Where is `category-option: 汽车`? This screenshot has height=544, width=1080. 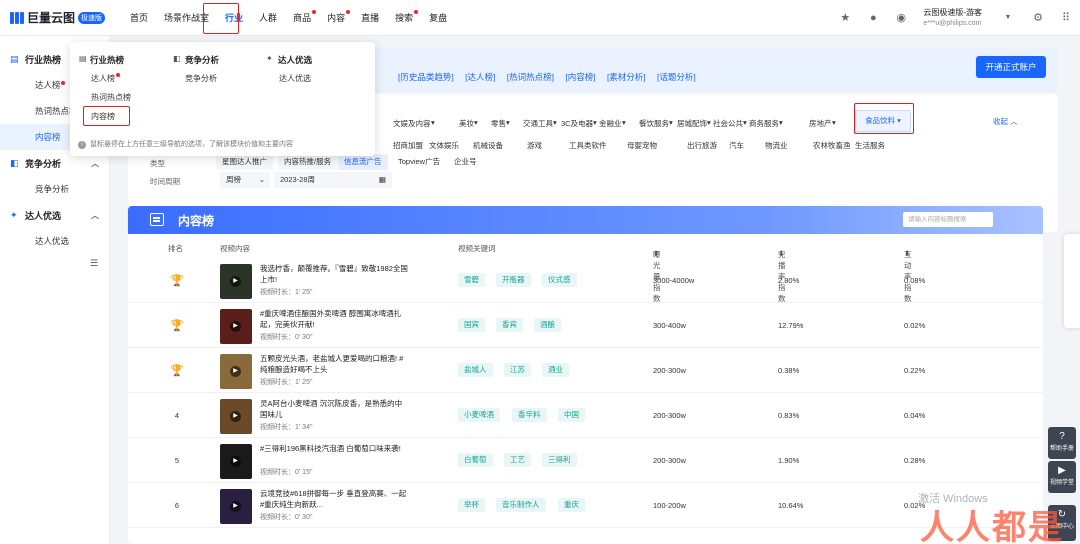 category-option: 汽车 is located at coordinates (736, 145).